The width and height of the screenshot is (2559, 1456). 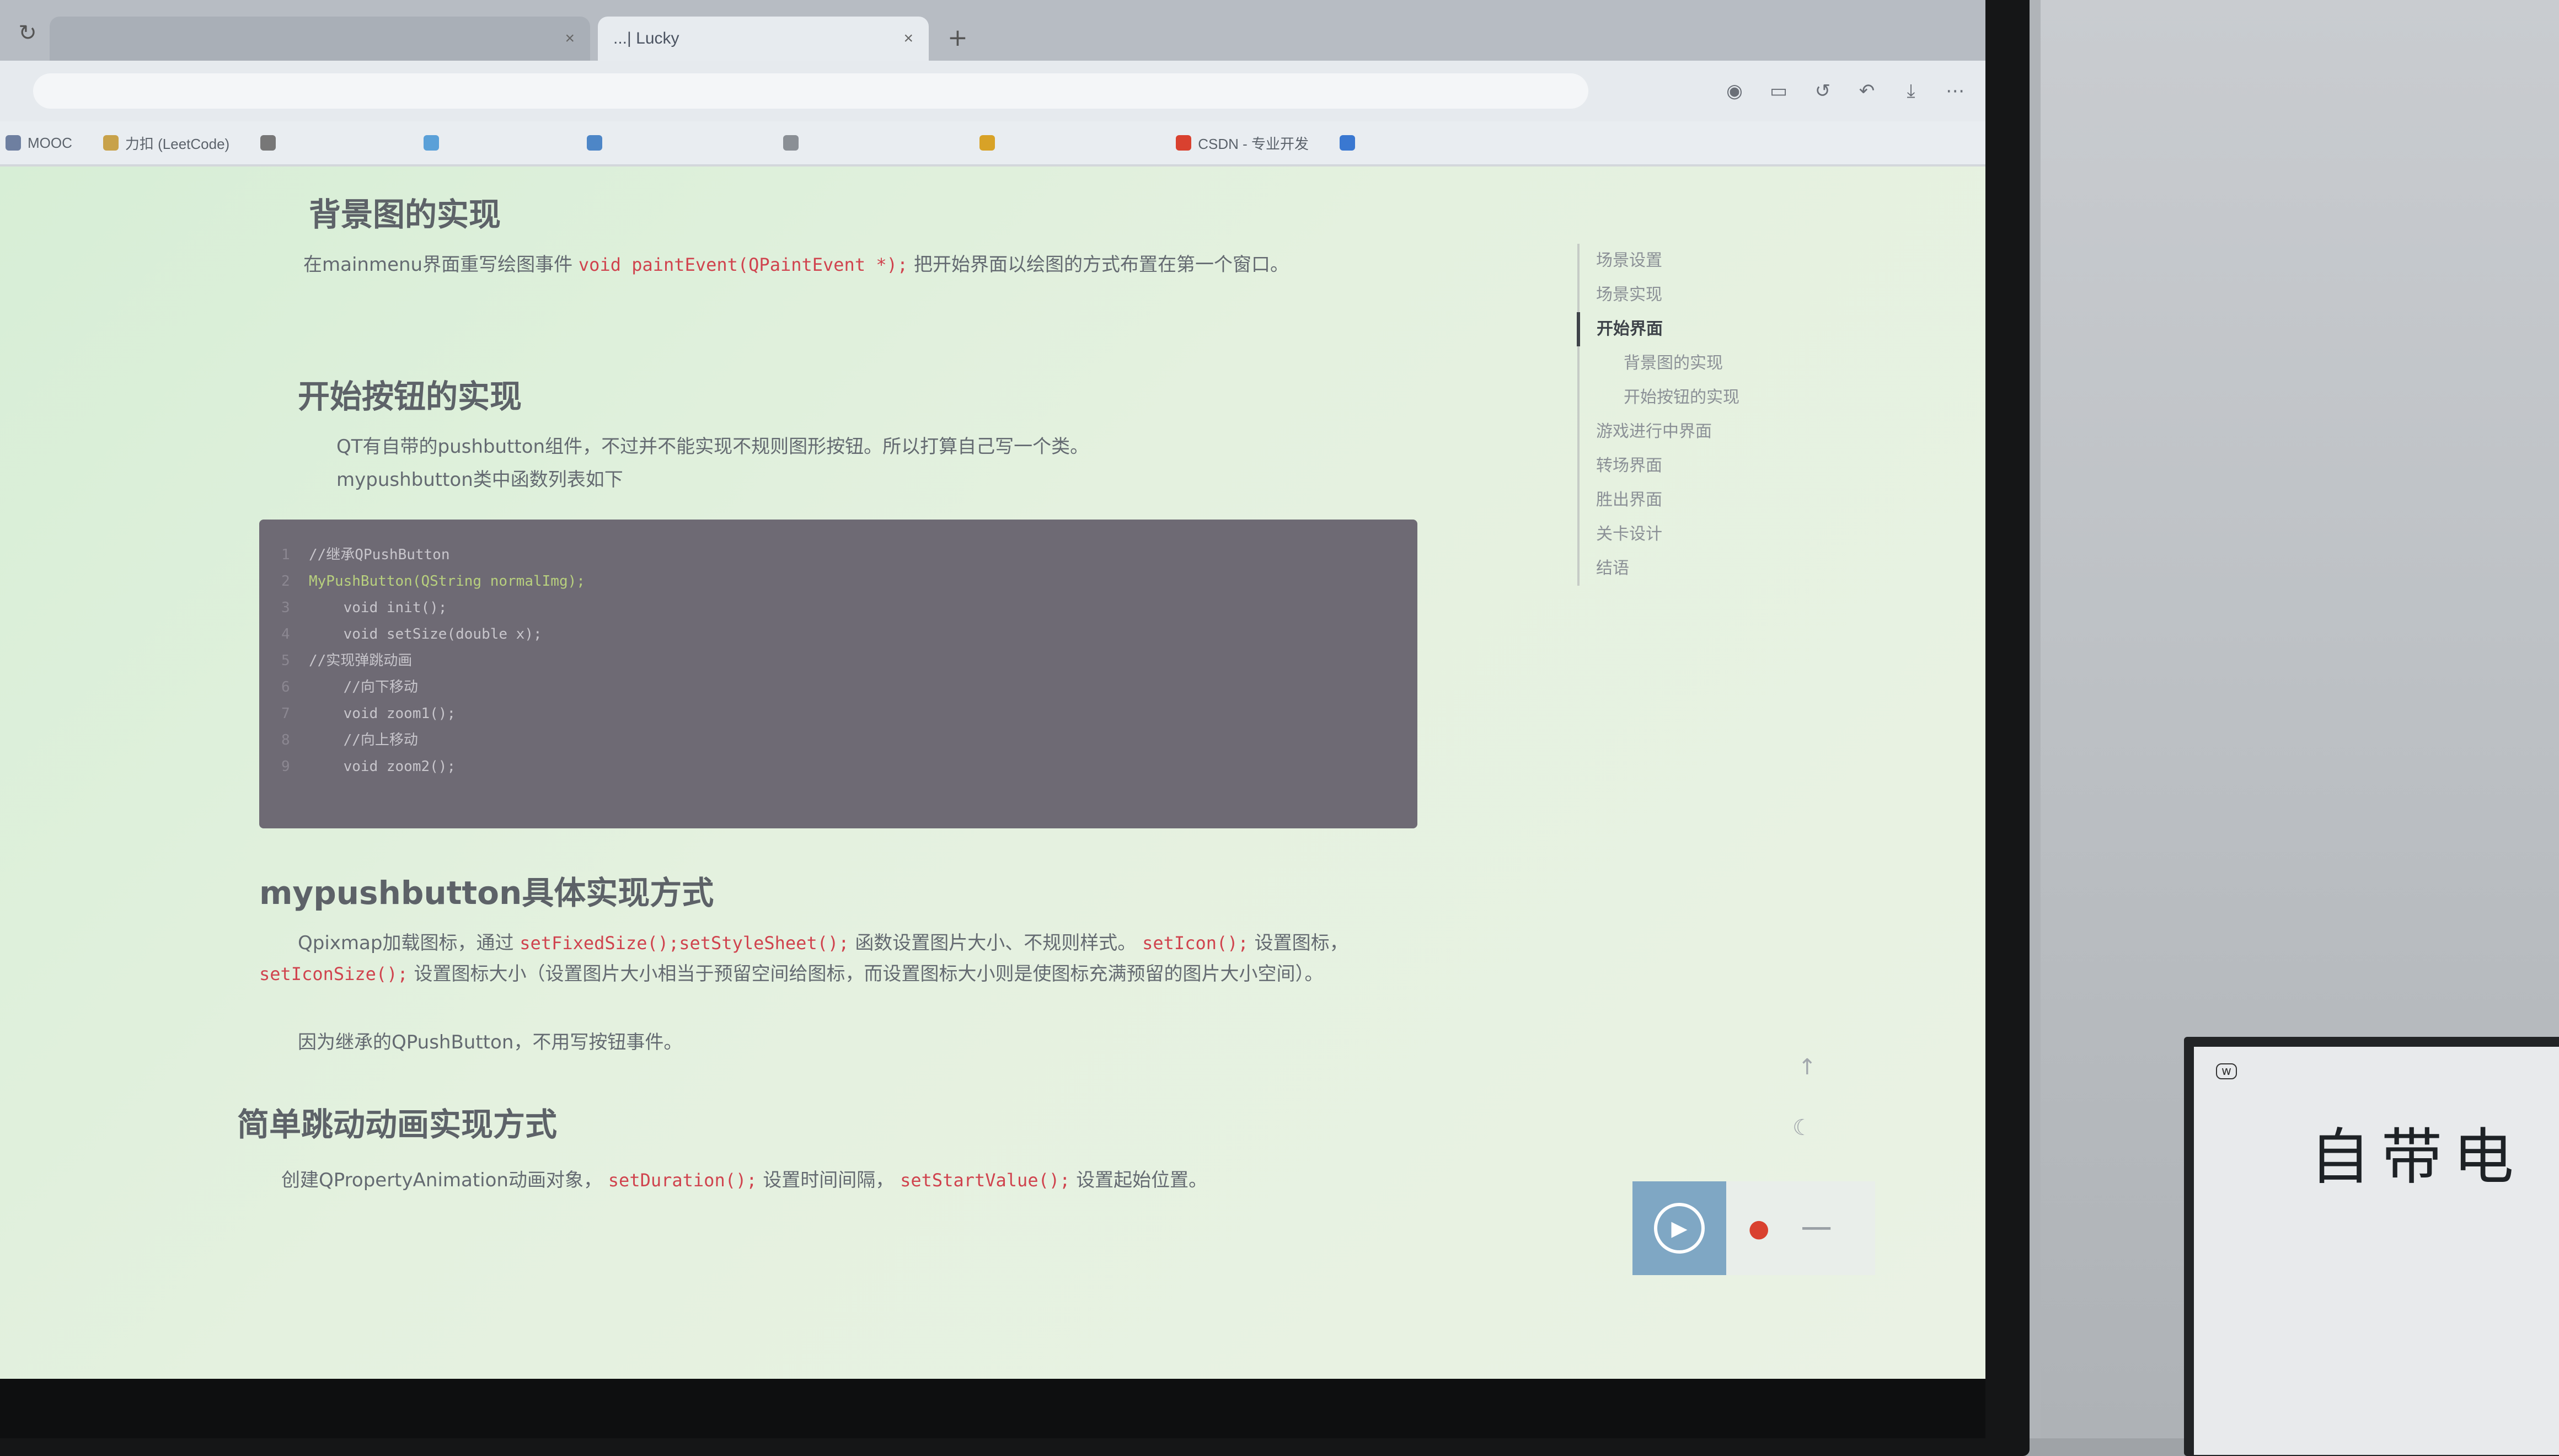 I want to click on bookmark-item: CSDN - 专业开发, so click(x=1243, y=143).